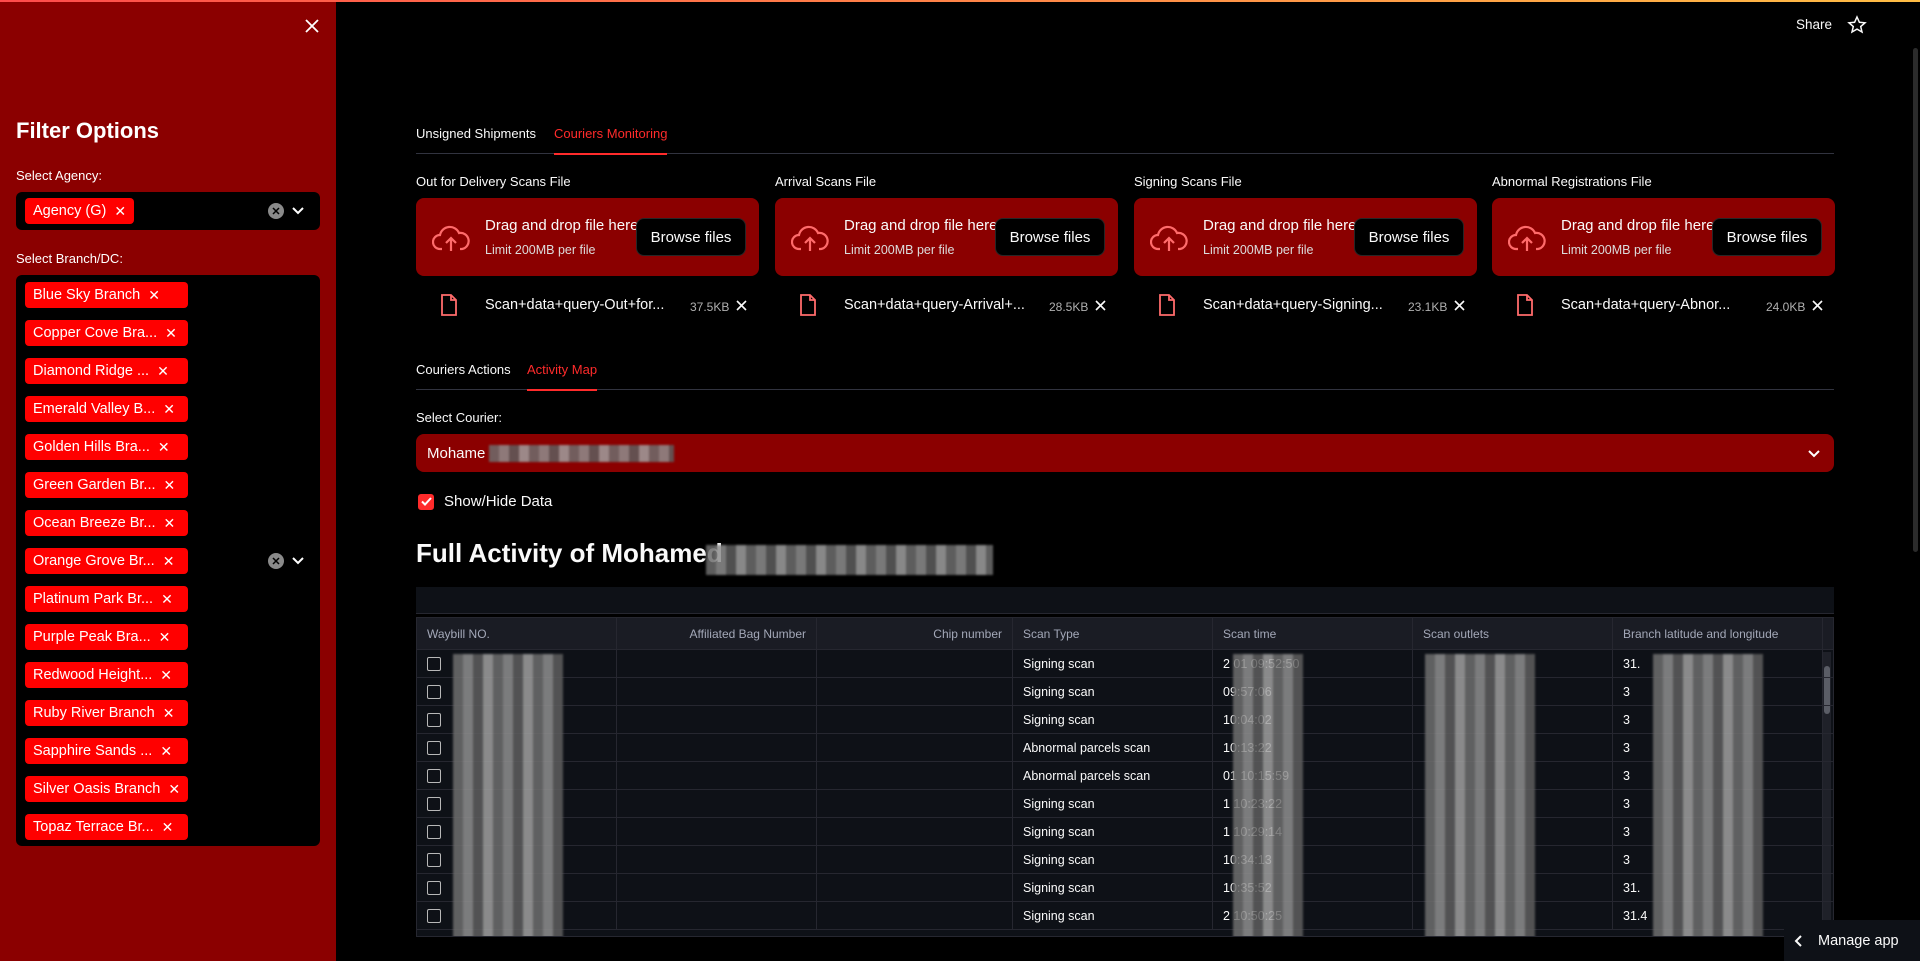 The height and width of the screenshot is (961, 1920). I want to click on table-row: Signing scan2 10:50:2531.4, so click(1125, 916).